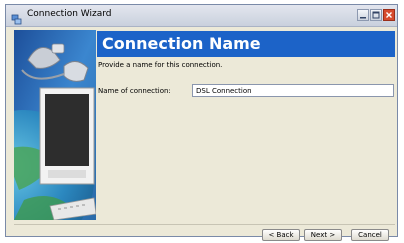 This screenshot has height=243, width=404. What do you see at coordinates (181, 43) in the screenshot?
I see `page-title: Connection Name` at bounding box center [181, 43].